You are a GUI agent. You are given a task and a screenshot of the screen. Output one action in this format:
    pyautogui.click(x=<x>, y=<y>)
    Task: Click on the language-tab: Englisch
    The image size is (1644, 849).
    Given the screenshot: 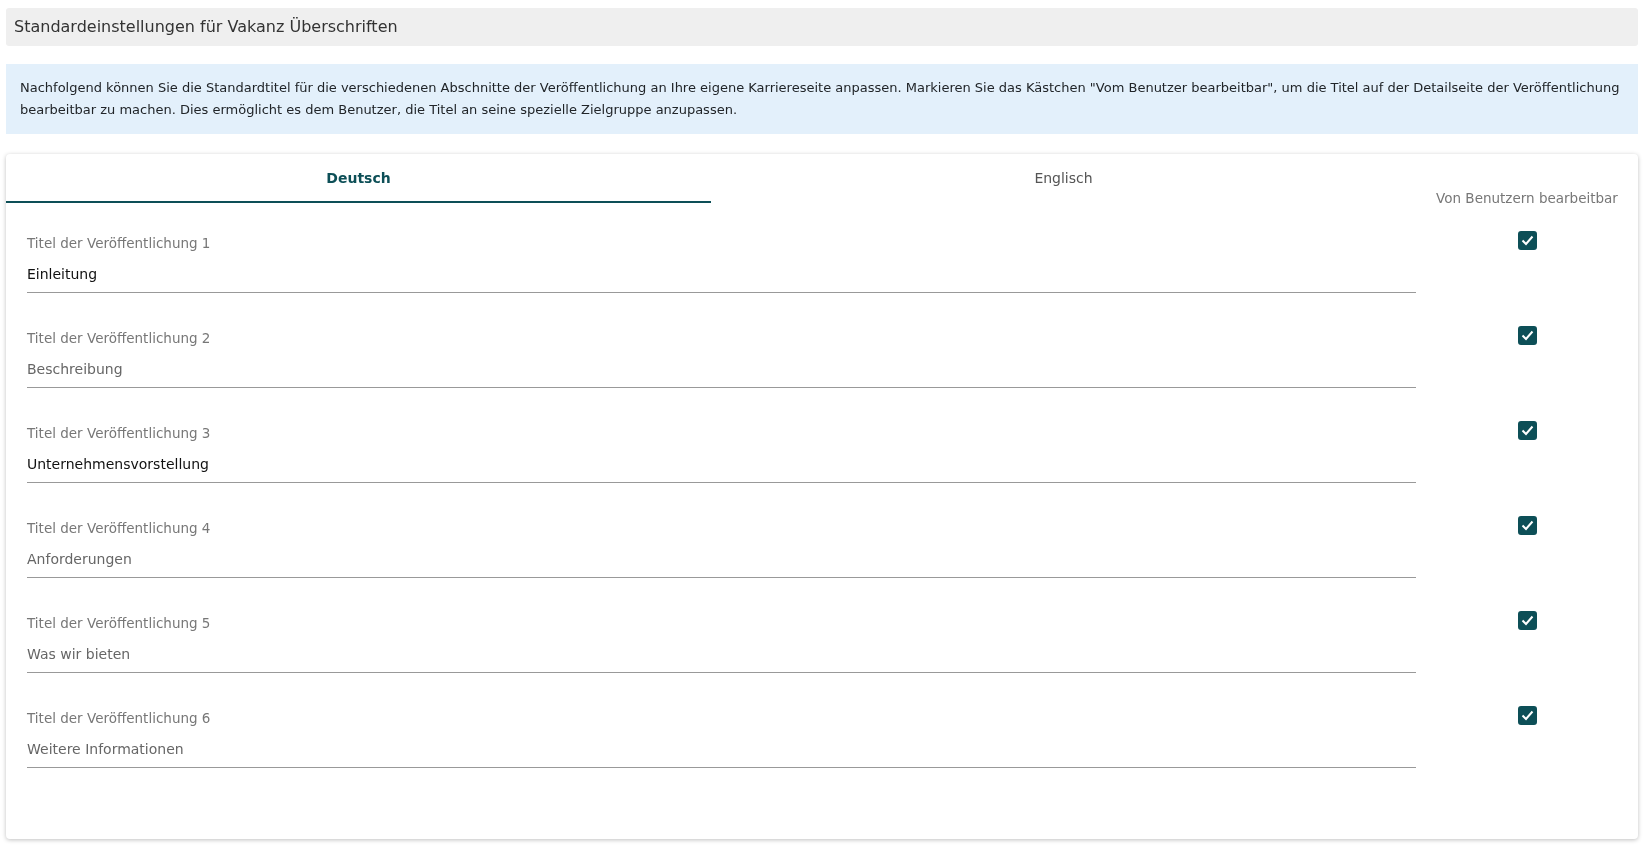 What is the action you would take?
    pyautogui.click(x=1063, y=178)
    